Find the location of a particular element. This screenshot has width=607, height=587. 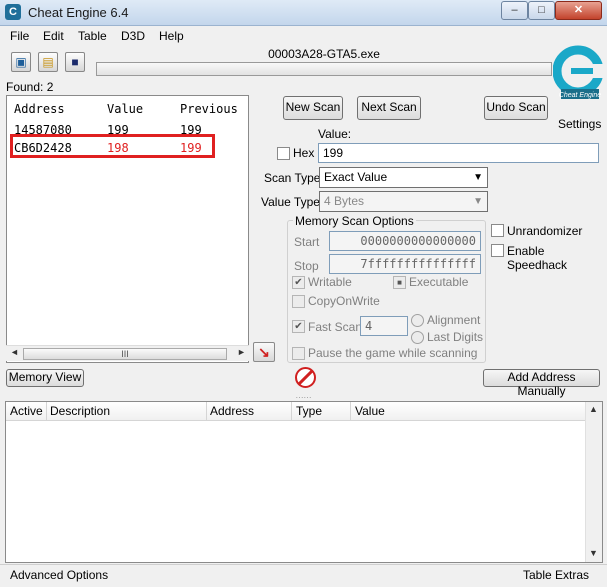

title-bar: C Cheat Engine 6.4 – □ ✕ is located at coordinates (303, 13).